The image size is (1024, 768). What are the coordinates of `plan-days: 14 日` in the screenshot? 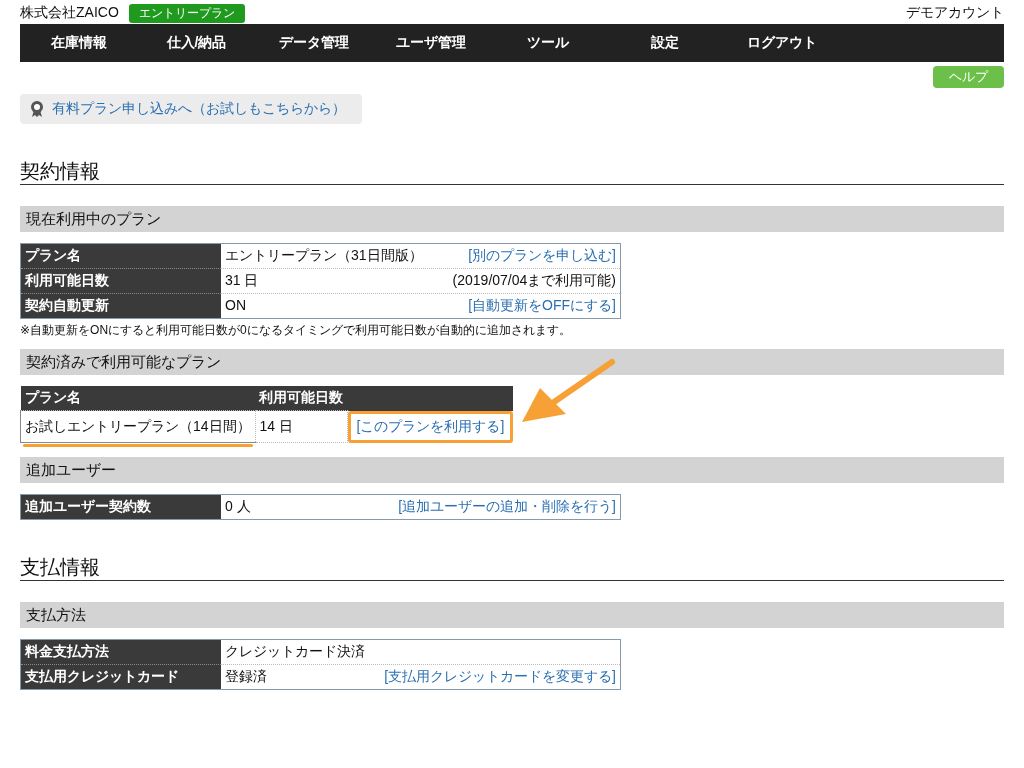 It's located at (276, 425).